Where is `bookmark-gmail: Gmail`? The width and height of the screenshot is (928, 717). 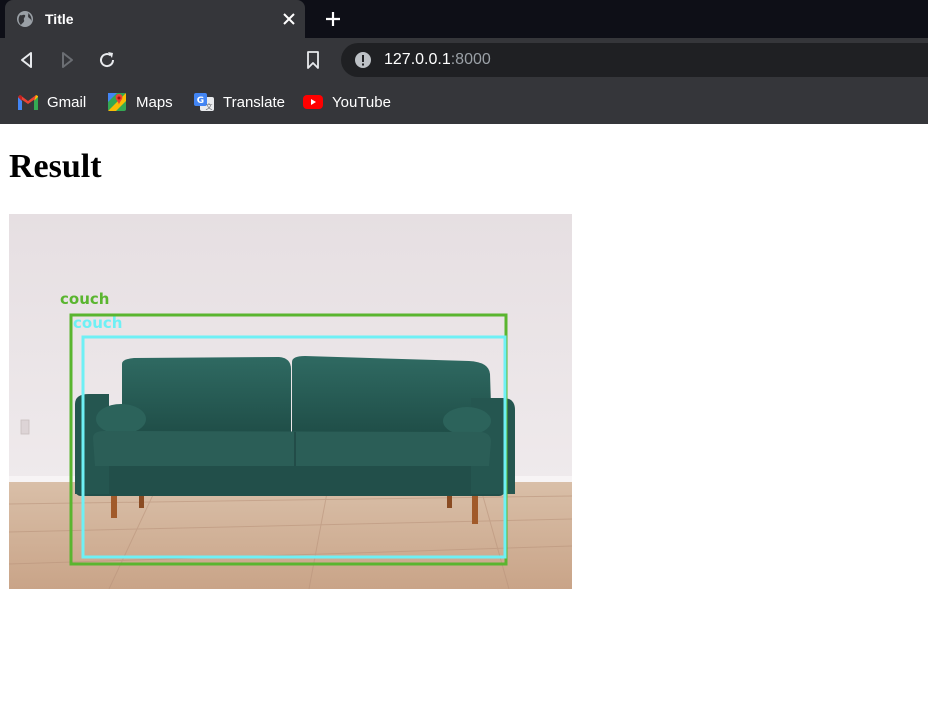 bookmark-gmail: Gmail is located at coordinates (52, 102).